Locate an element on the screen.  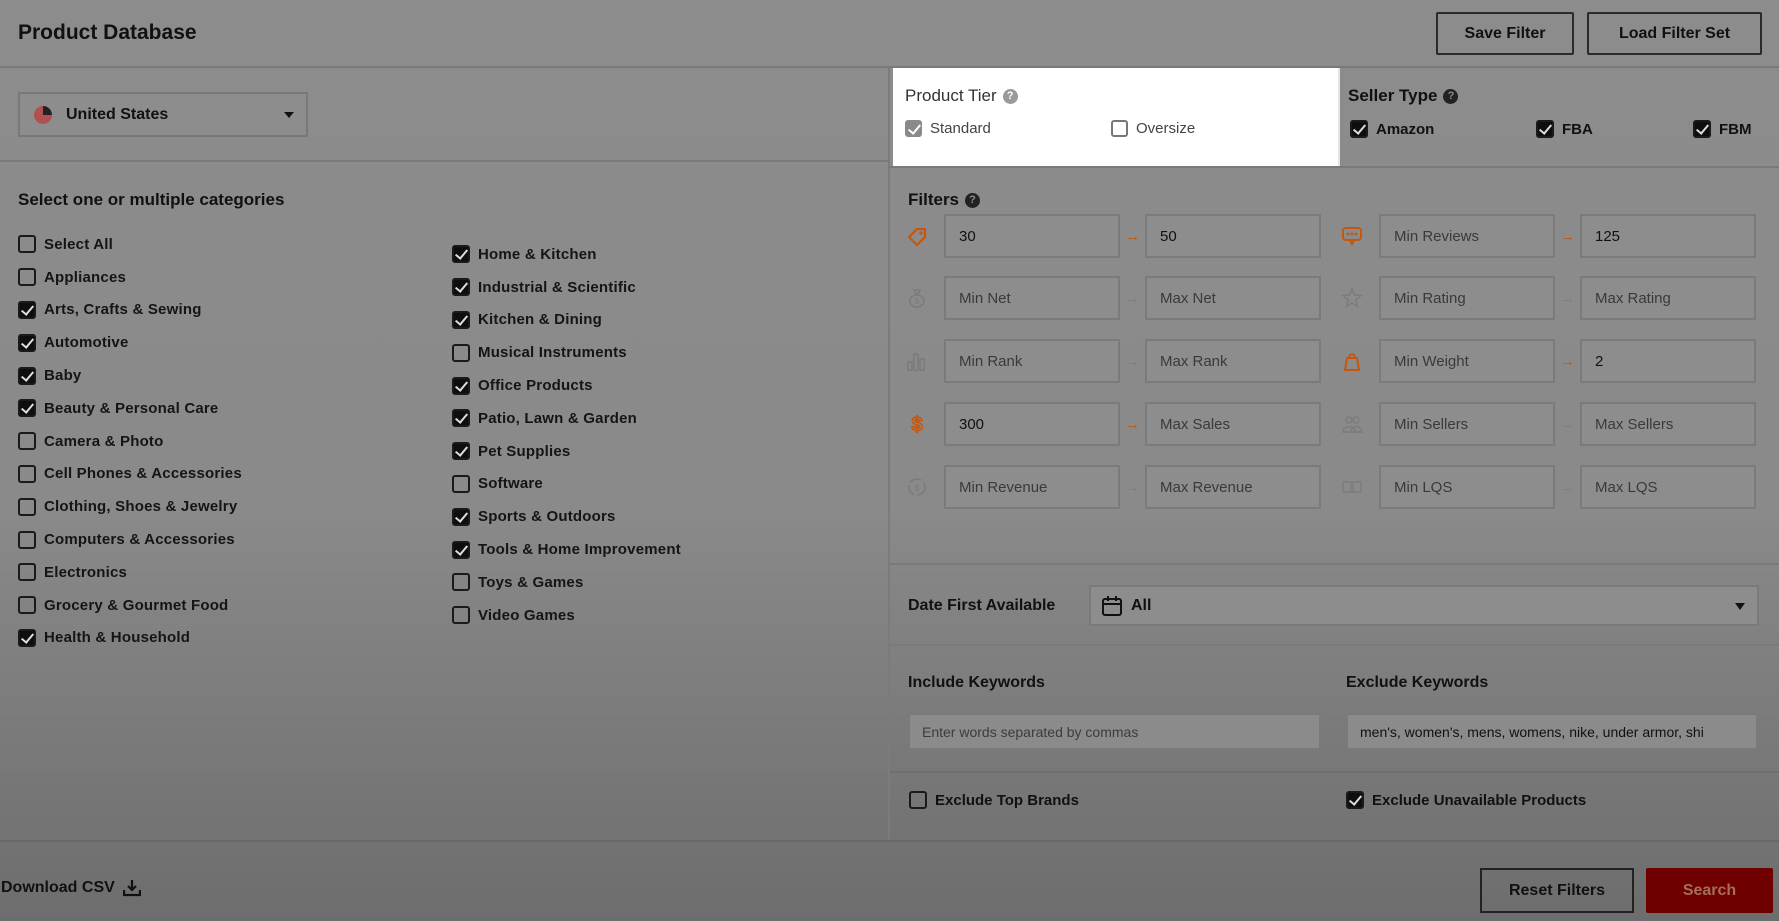
category-item: Select All is located at coordinates (130, 244).